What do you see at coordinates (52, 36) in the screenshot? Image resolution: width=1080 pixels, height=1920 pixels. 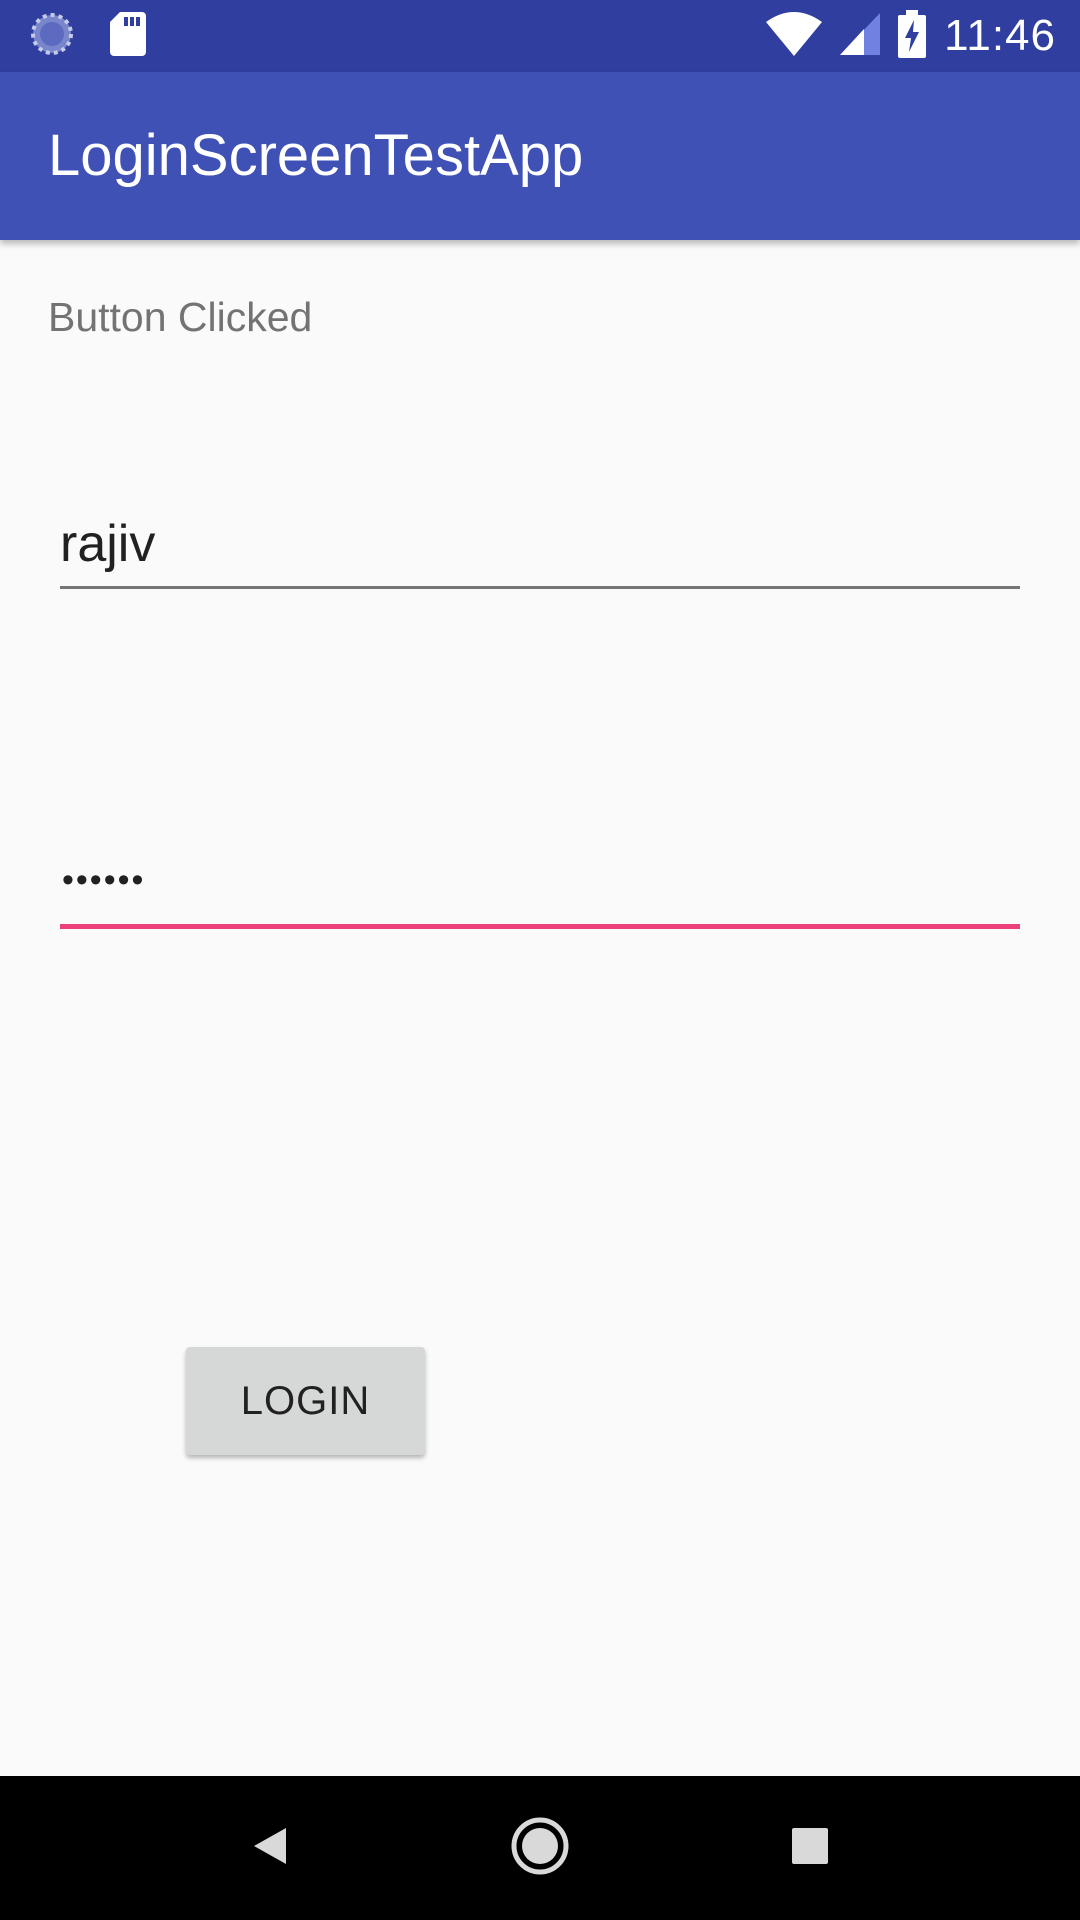 I see `loading-spinner-icon` at bounding box center [52, 36].